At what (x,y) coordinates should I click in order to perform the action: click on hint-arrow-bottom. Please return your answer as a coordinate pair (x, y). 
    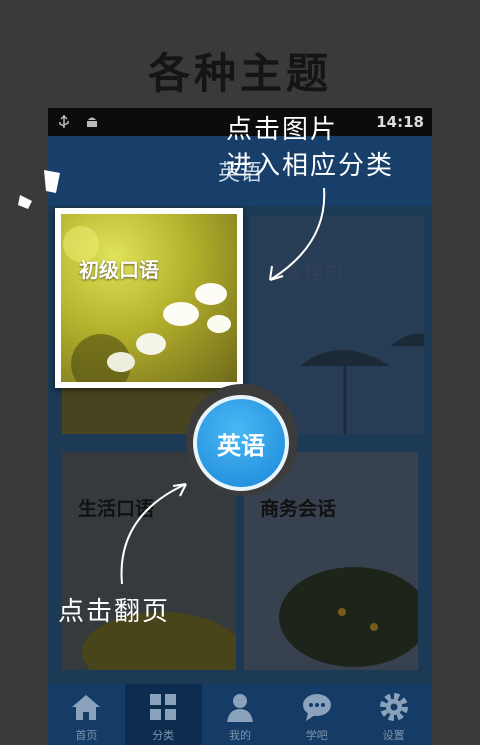
    Looking at the image, I should click on (153, 534).